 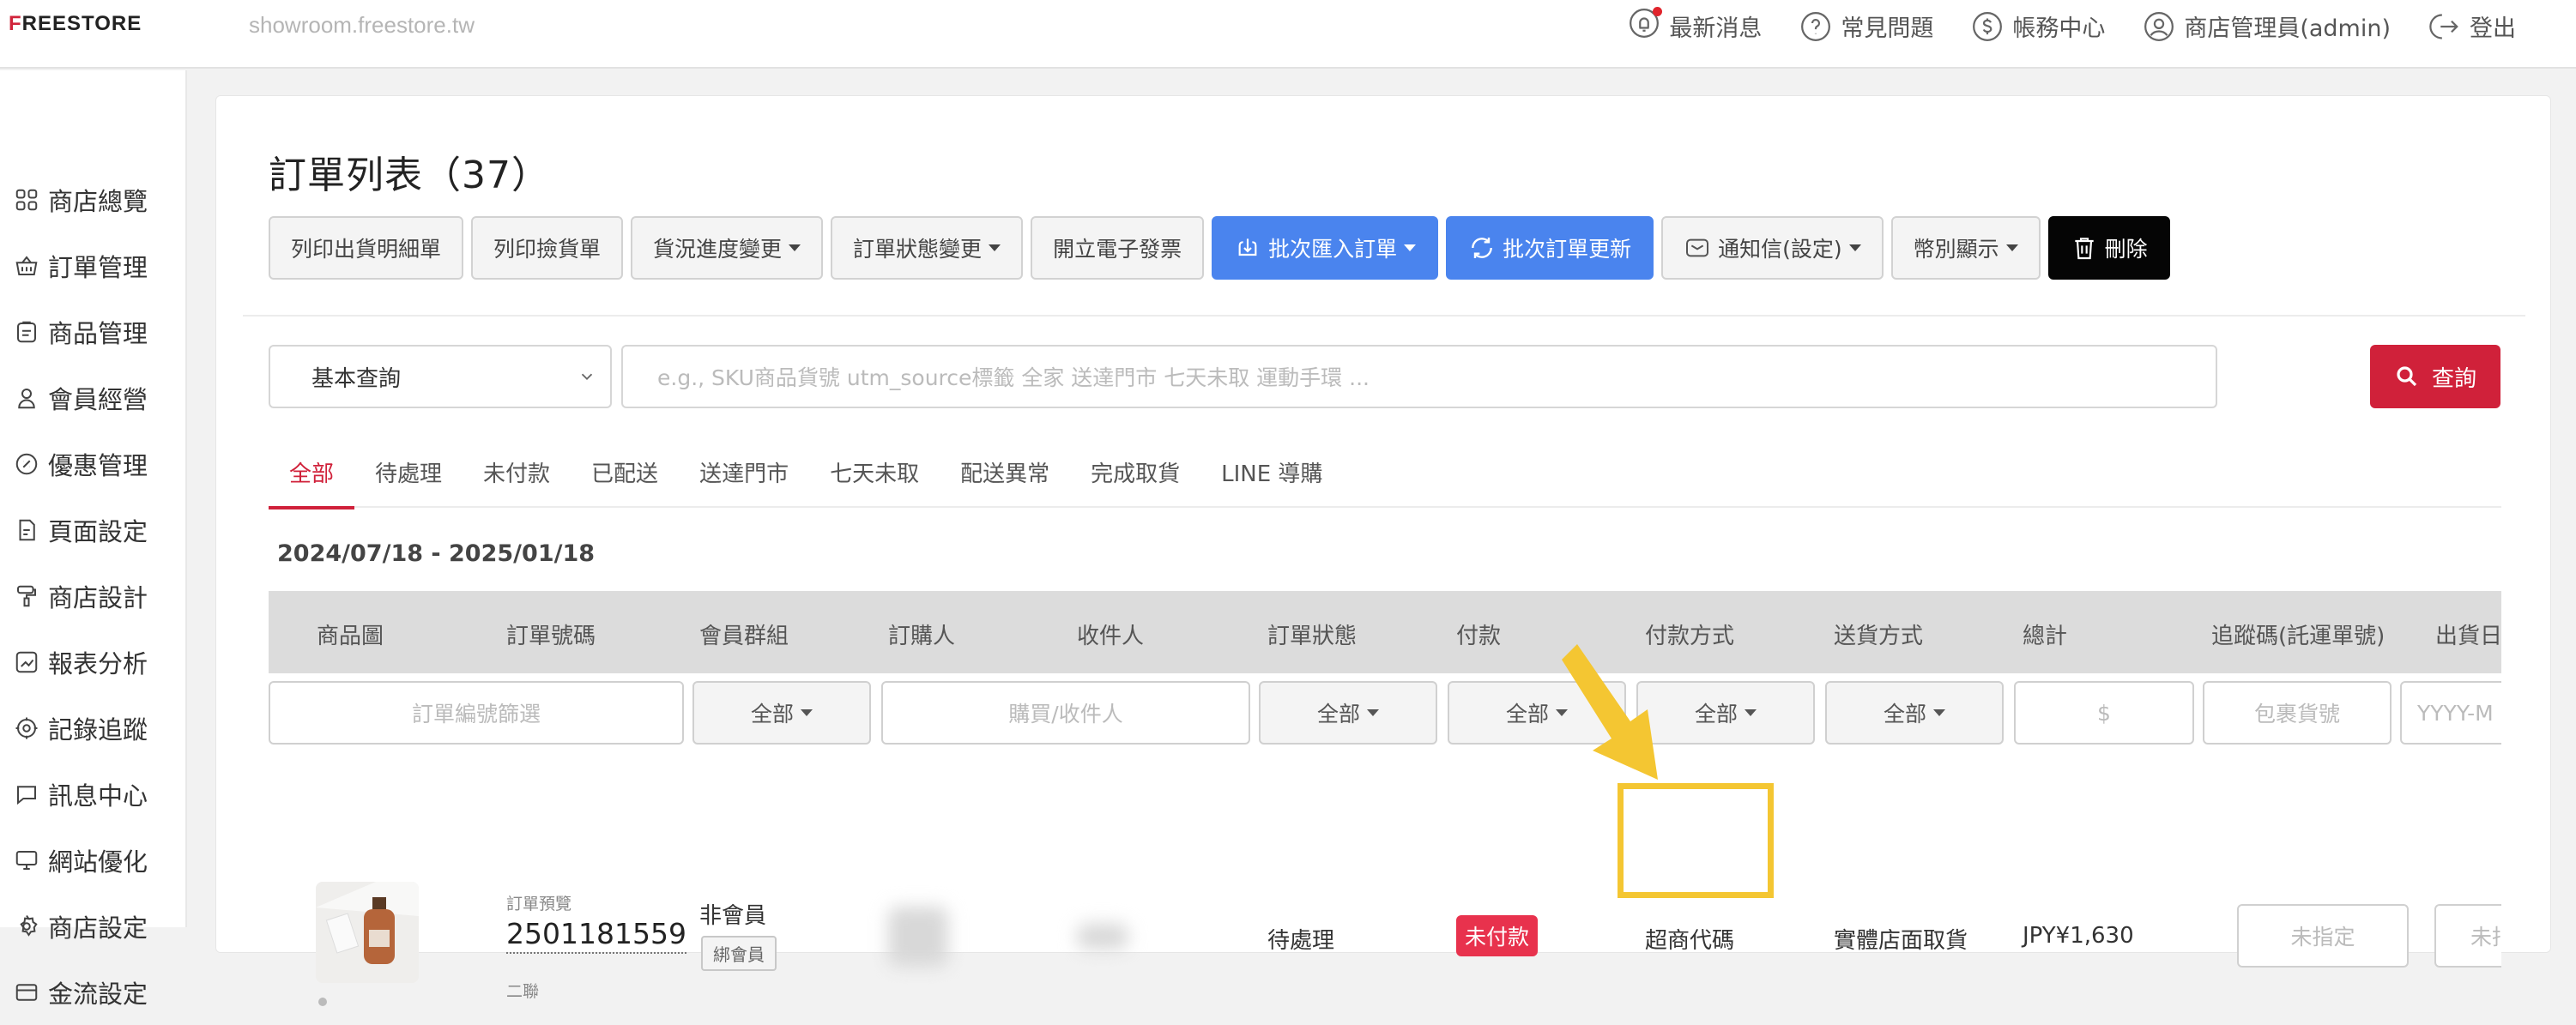 What do you see at coordinates (26, 265) in the screenshot?
I see `basket-icon` at bounding box center [26, 265].